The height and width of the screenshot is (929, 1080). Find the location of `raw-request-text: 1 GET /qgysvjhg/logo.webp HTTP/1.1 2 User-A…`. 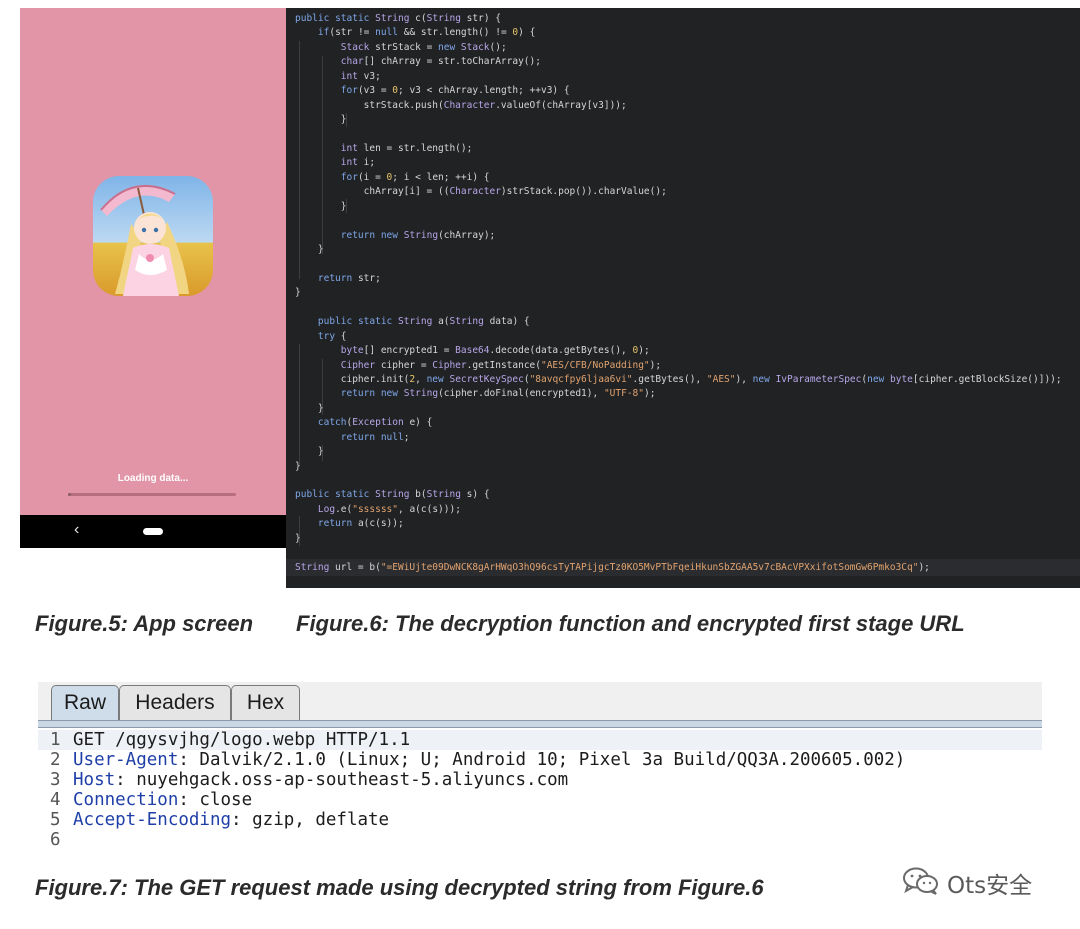

raw-request-text: 1 GET /qgysvjhg/logo.webp HTTP/1.1 2 User-A… is located at coordinates (540, 790).